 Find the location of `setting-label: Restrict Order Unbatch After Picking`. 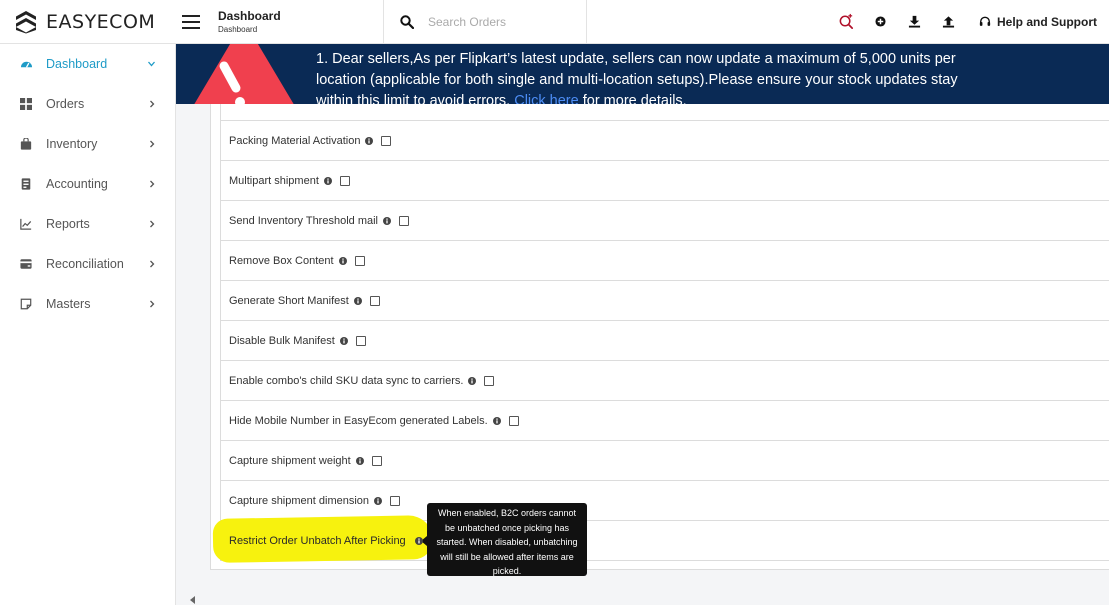

setting-label: Restrict Order Unbatch After Picking is located at coordinates (317, 540).